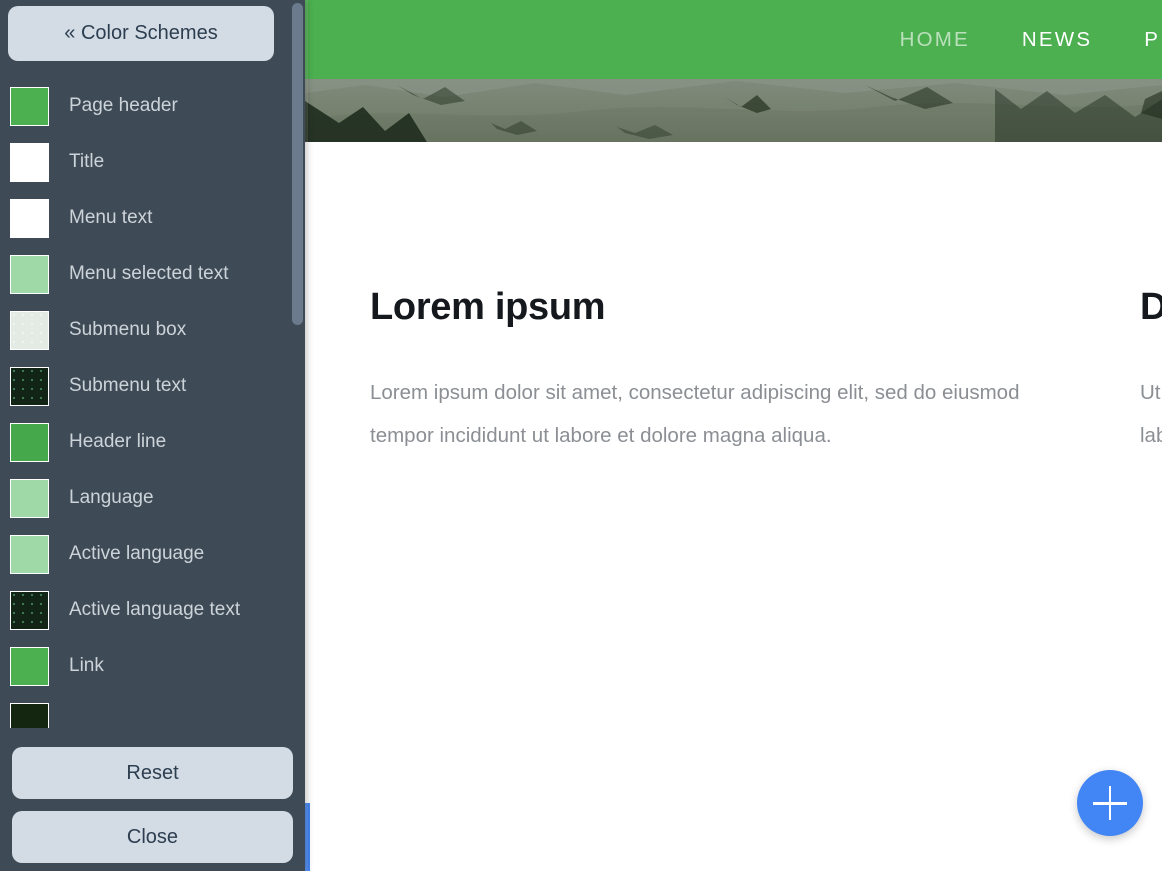 Image resolution: width=1162 pixels, height=871 pixels. I want to click on form-section: Enter form title, so click(733, 837).